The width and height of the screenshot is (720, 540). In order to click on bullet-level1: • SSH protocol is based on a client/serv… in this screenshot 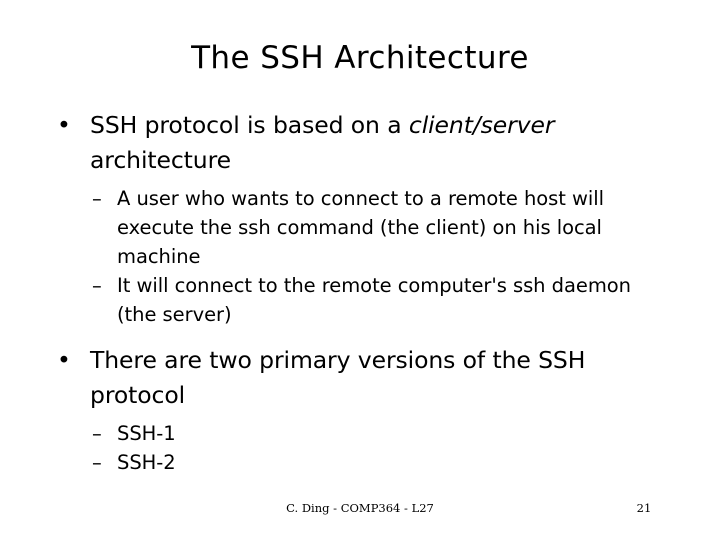, I will do `click(360, 143)`.